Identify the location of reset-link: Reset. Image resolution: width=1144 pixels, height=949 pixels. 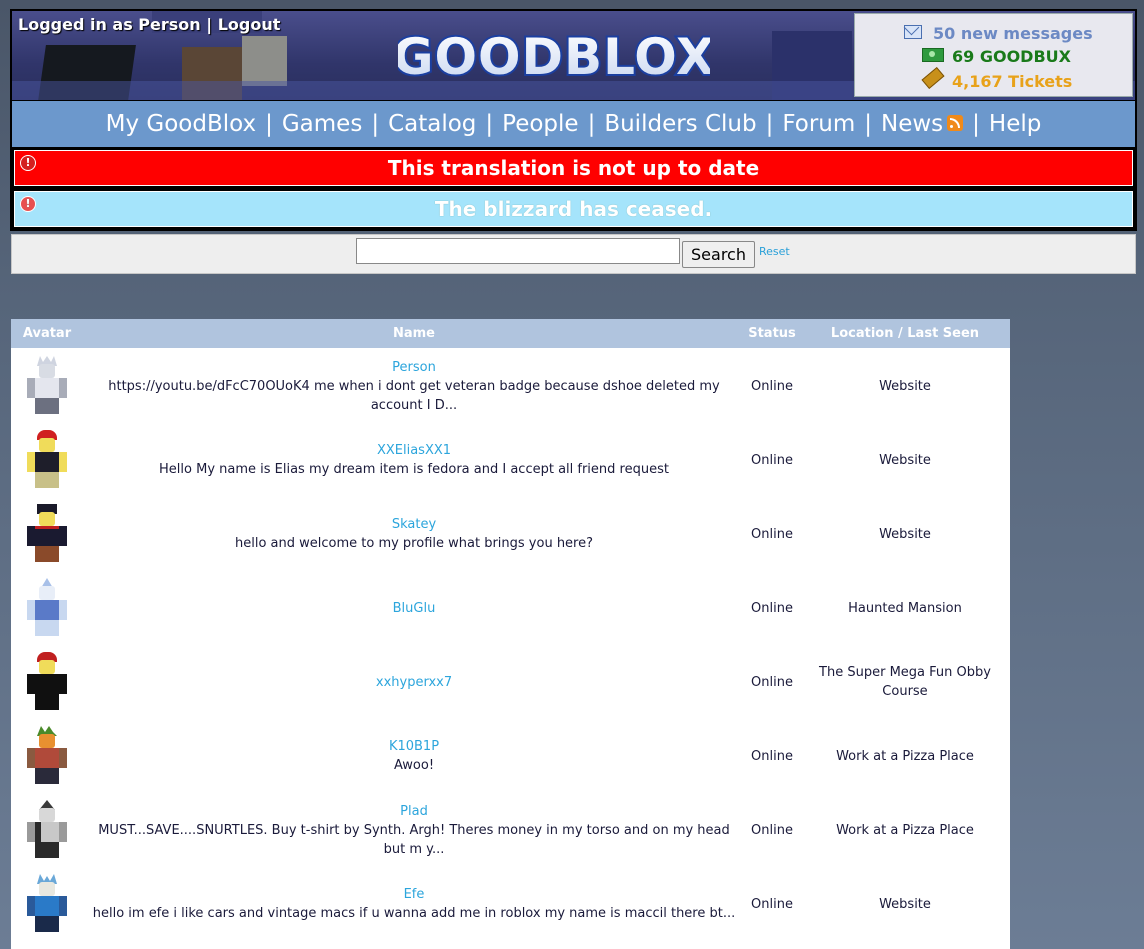
(774, 251).